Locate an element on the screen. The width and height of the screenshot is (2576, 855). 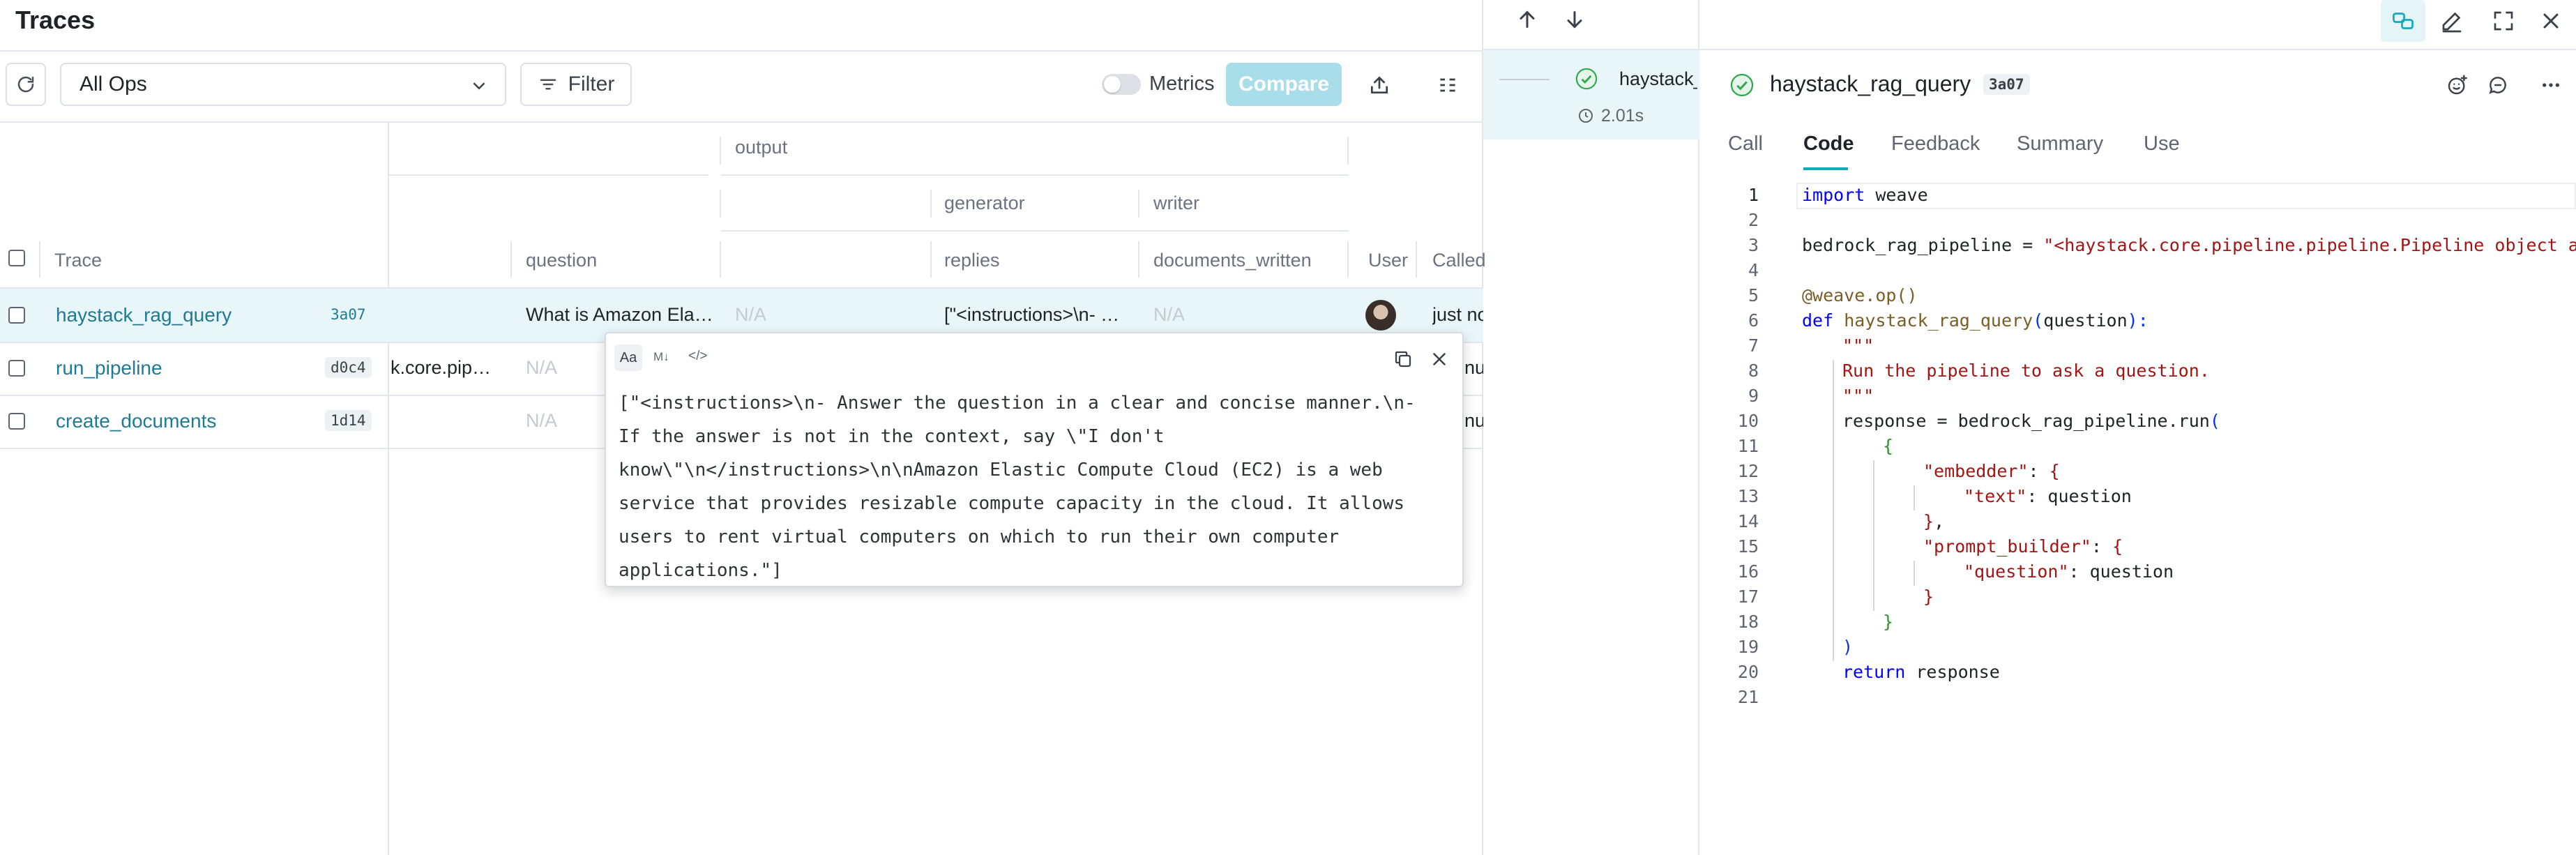
metrics-label: Metrics is located at coordinates (1182, 84).